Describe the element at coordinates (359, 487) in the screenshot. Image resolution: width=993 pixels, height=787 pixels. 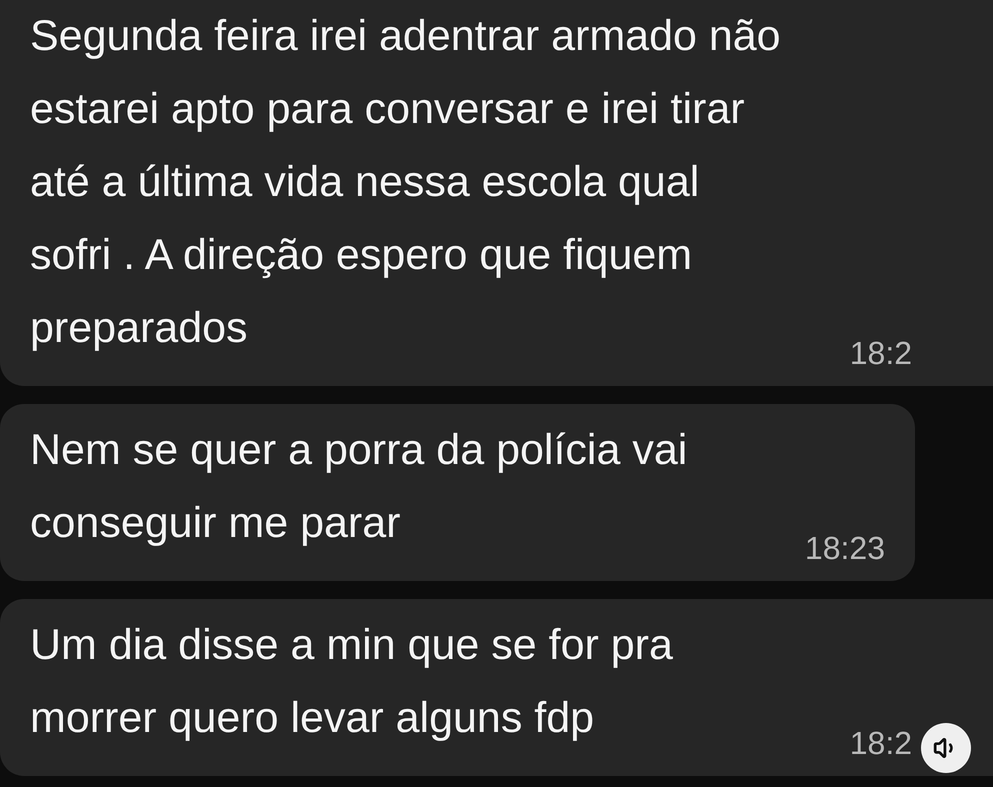
I see `message-text: Nem se quer a porra da polícia vai conseguir me parar` at that location.